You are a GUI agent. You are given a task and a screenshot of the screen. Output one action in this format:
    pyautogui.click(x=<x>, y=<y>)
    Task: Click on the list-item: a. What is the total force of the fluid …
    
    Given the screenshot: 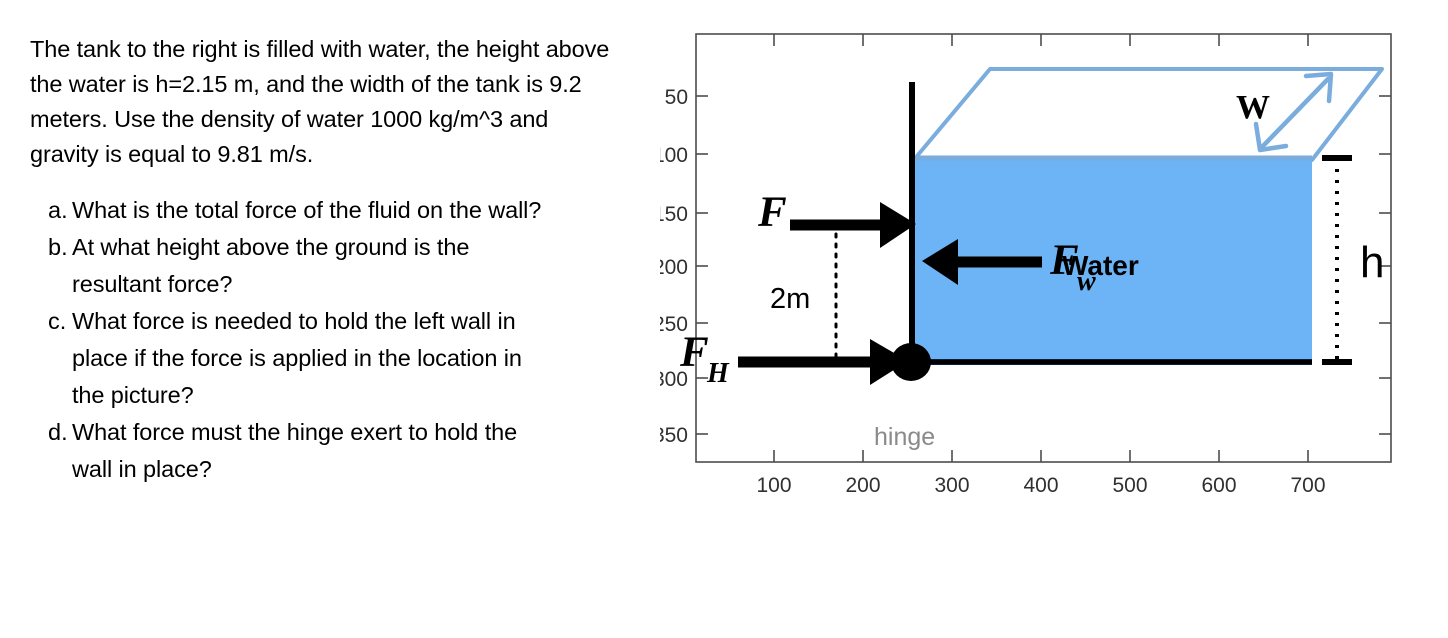 What is the action you would take?
    pyautogui.click(x=336, y=210)
    